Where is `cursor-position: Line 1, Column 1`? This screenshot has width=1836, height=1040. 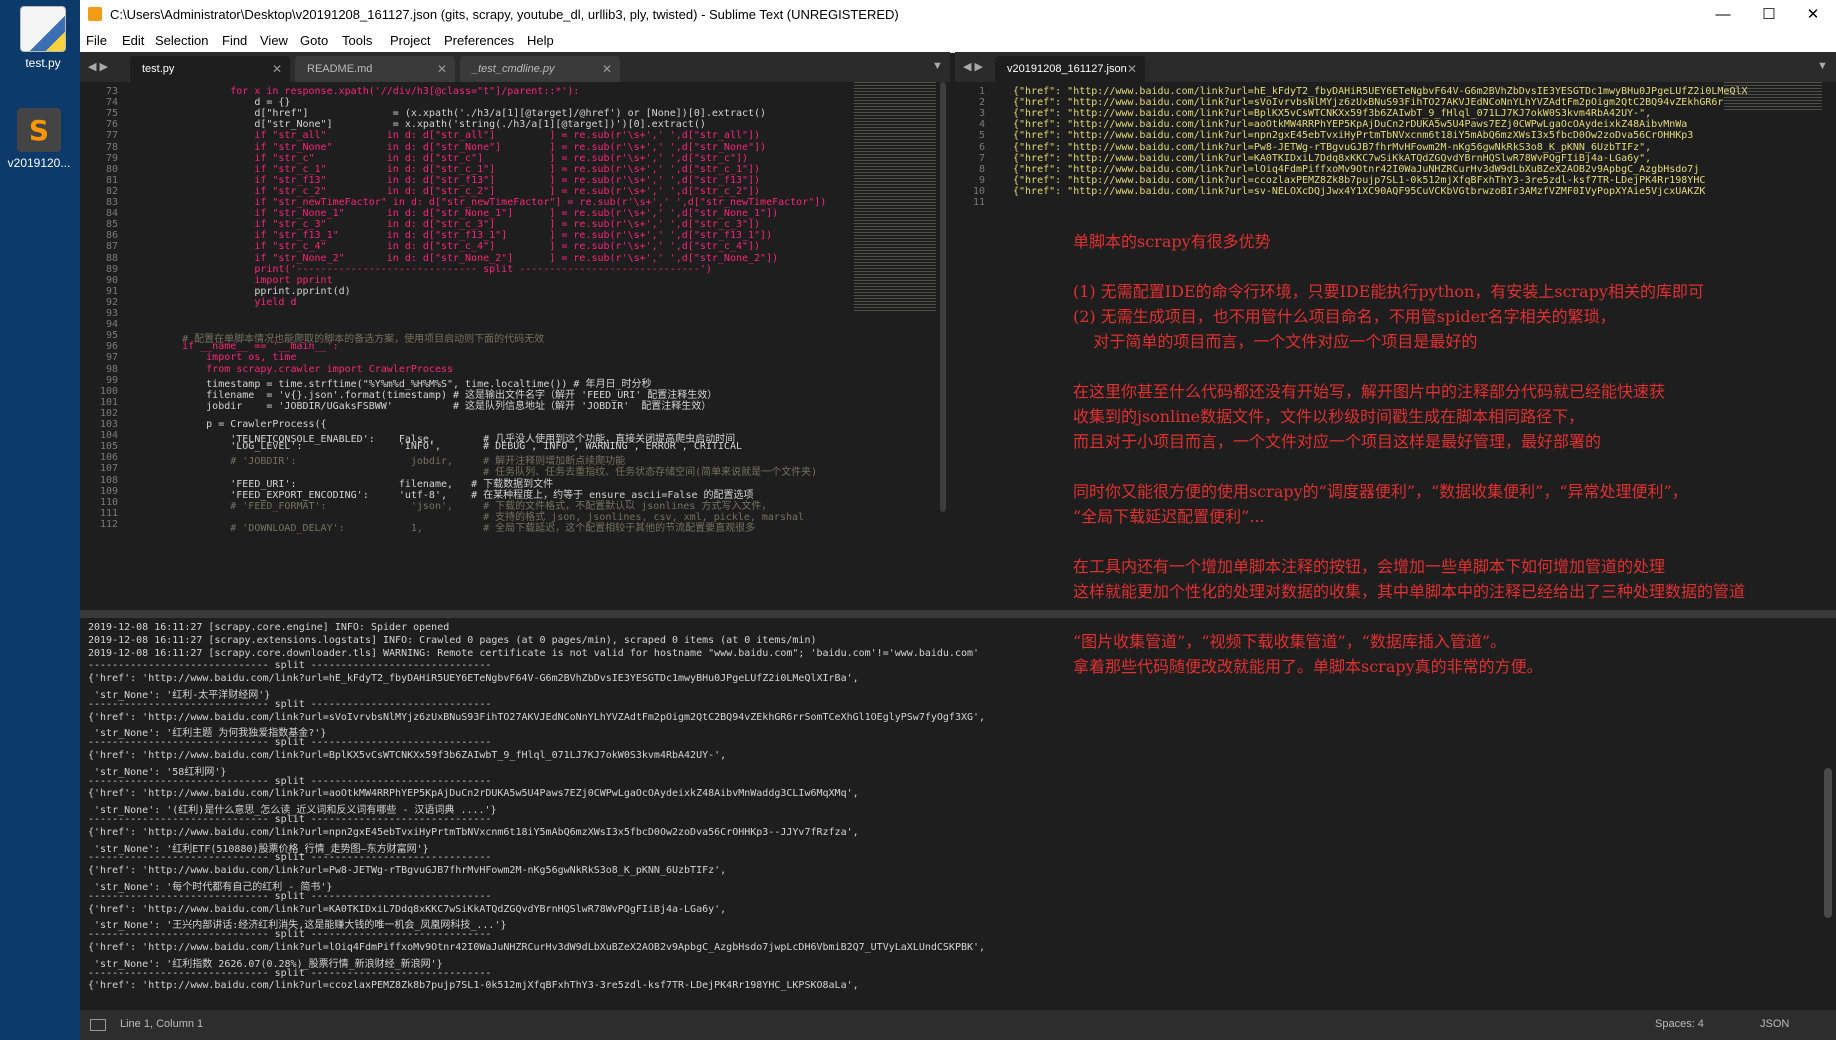
cursor-position: Line 1, Column 1 is located at coordinates (162, 1024).